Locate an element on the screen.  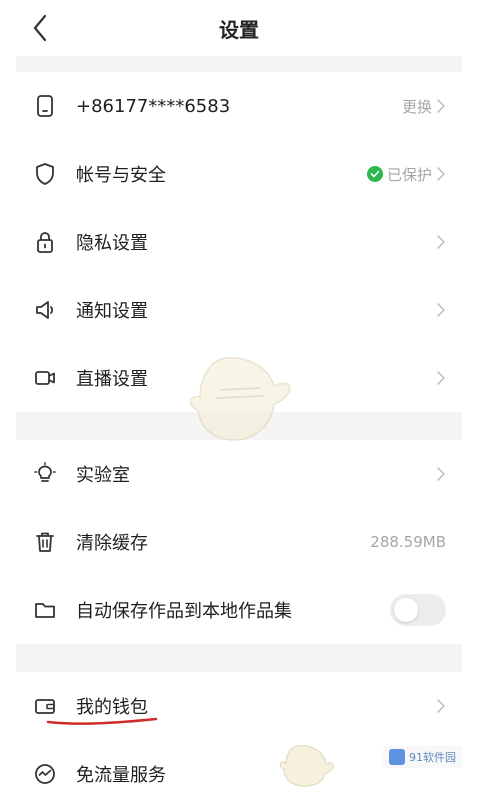
security-status: 已保护 is located at coordinates (406, 174).